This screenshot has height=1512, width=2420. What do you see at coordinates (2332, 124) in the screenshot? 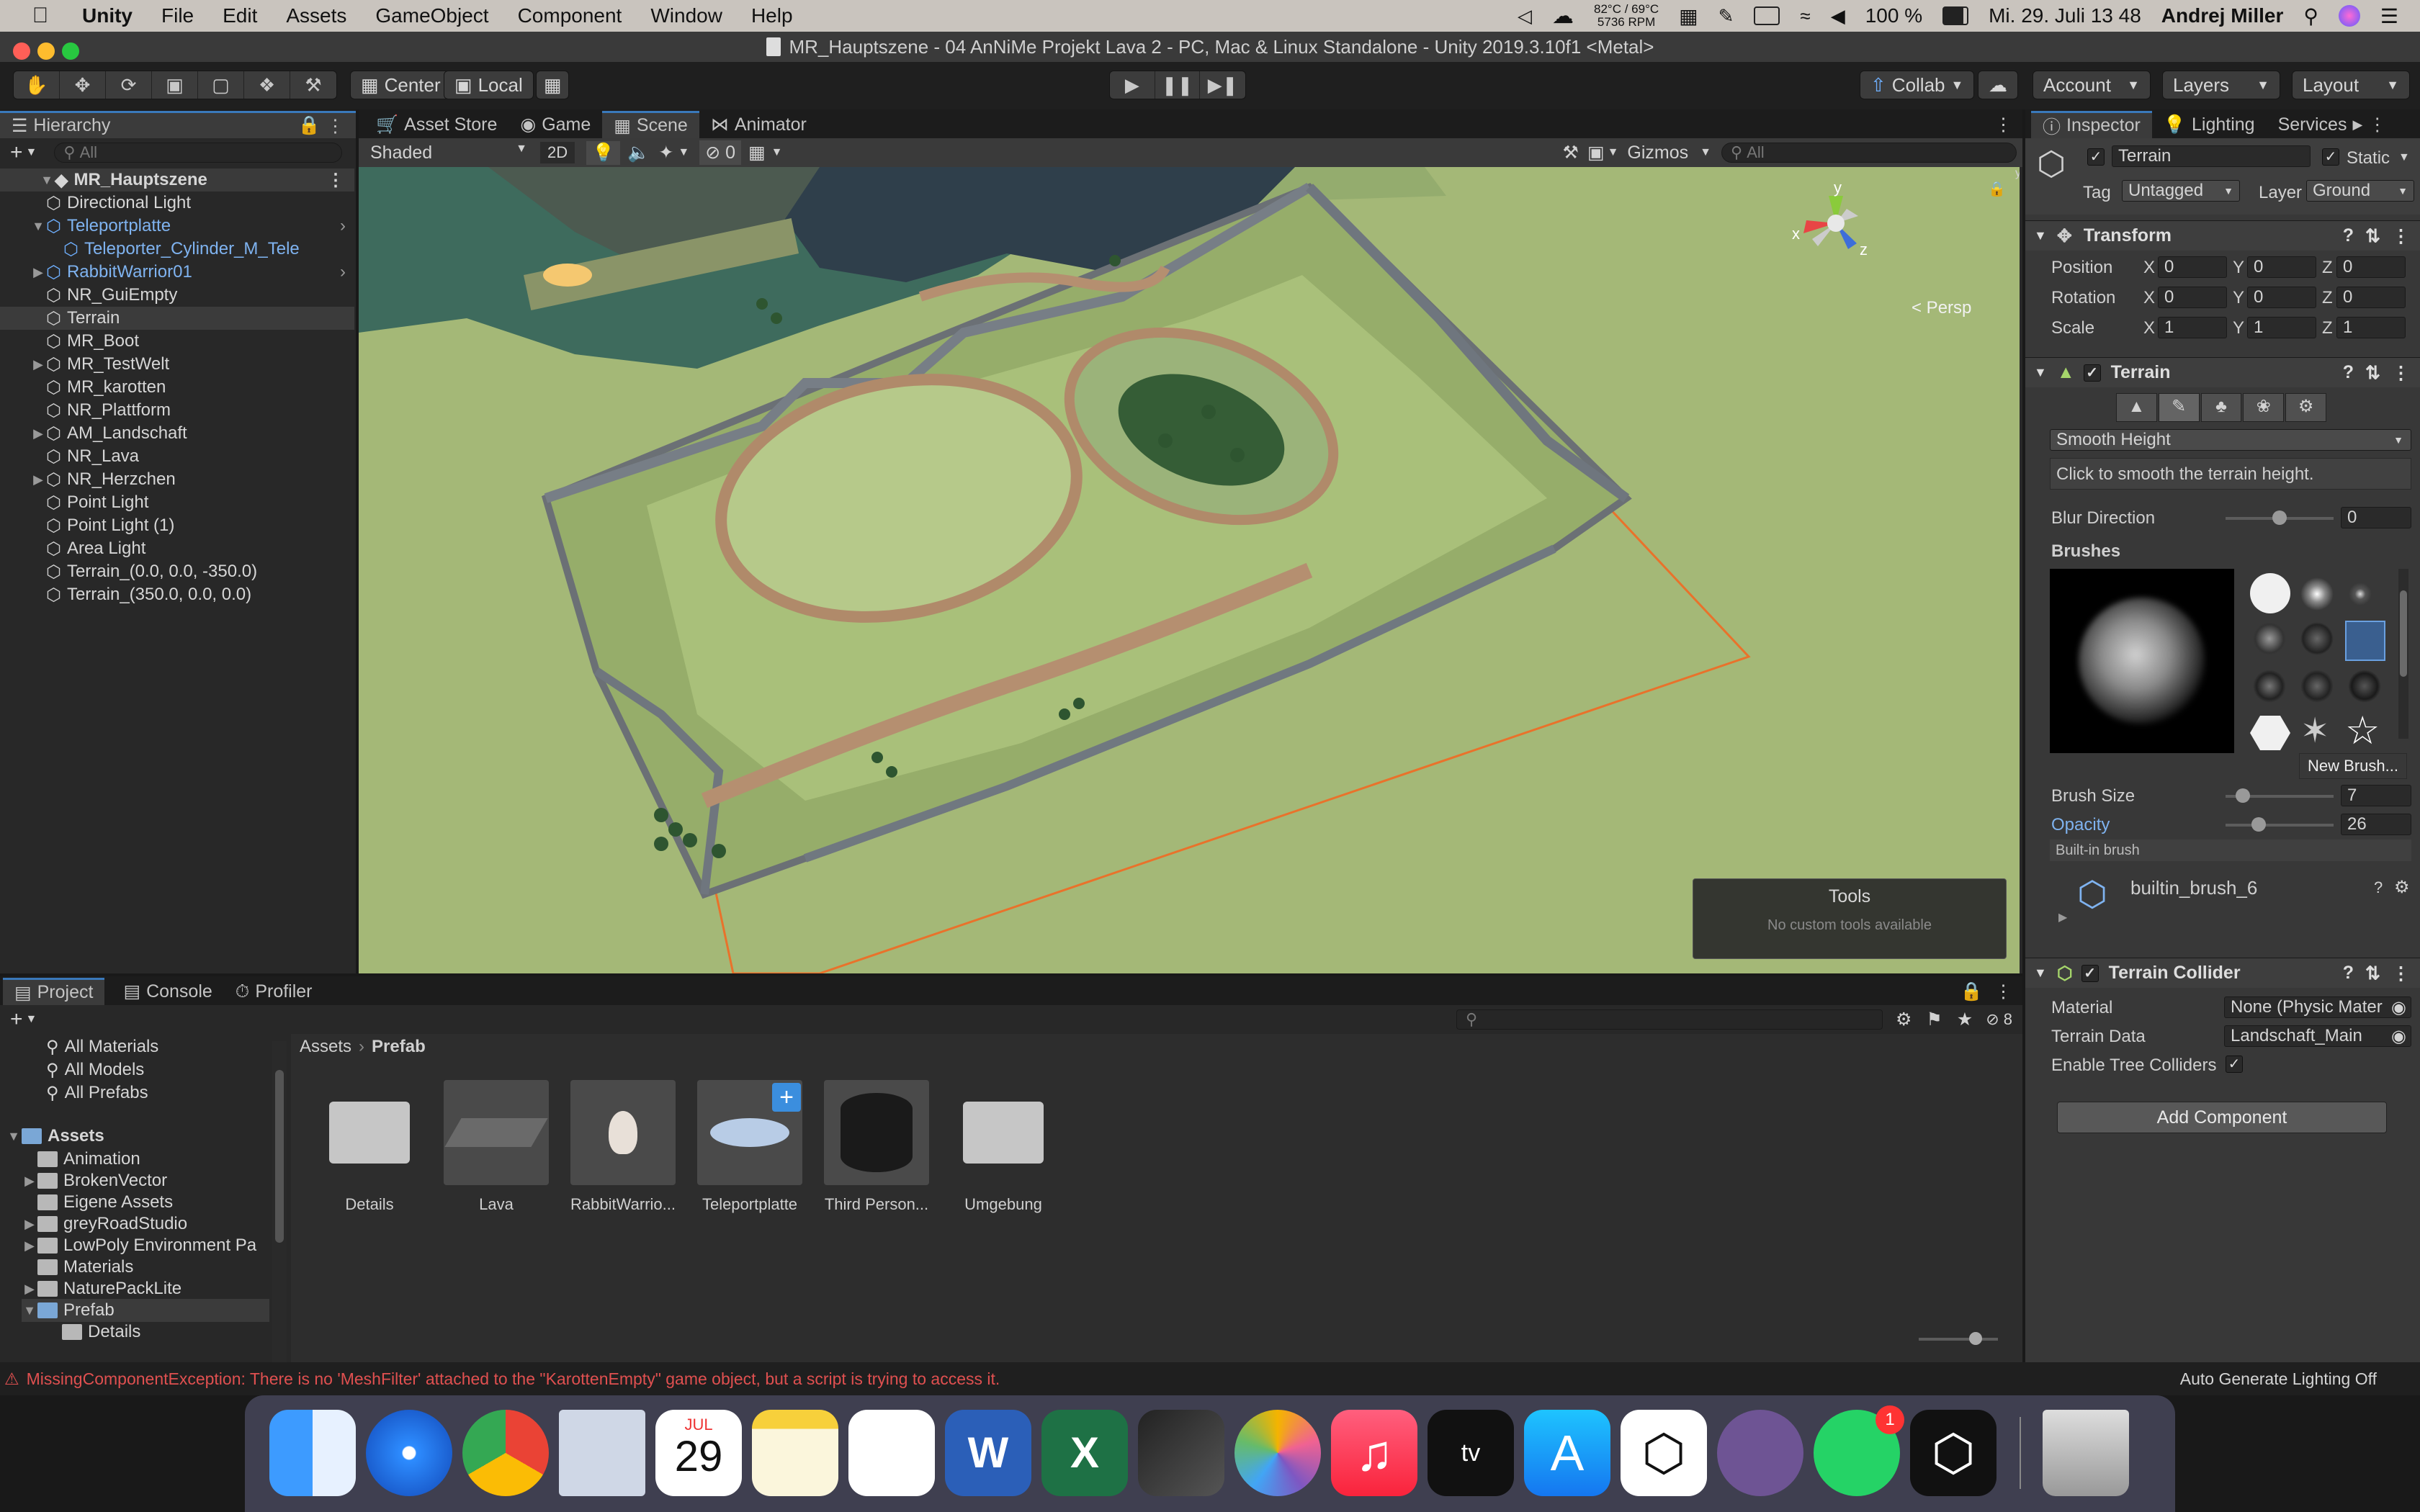
I see `tab-services: Services ▶ ⋮` at bounding box center [2332, 124].